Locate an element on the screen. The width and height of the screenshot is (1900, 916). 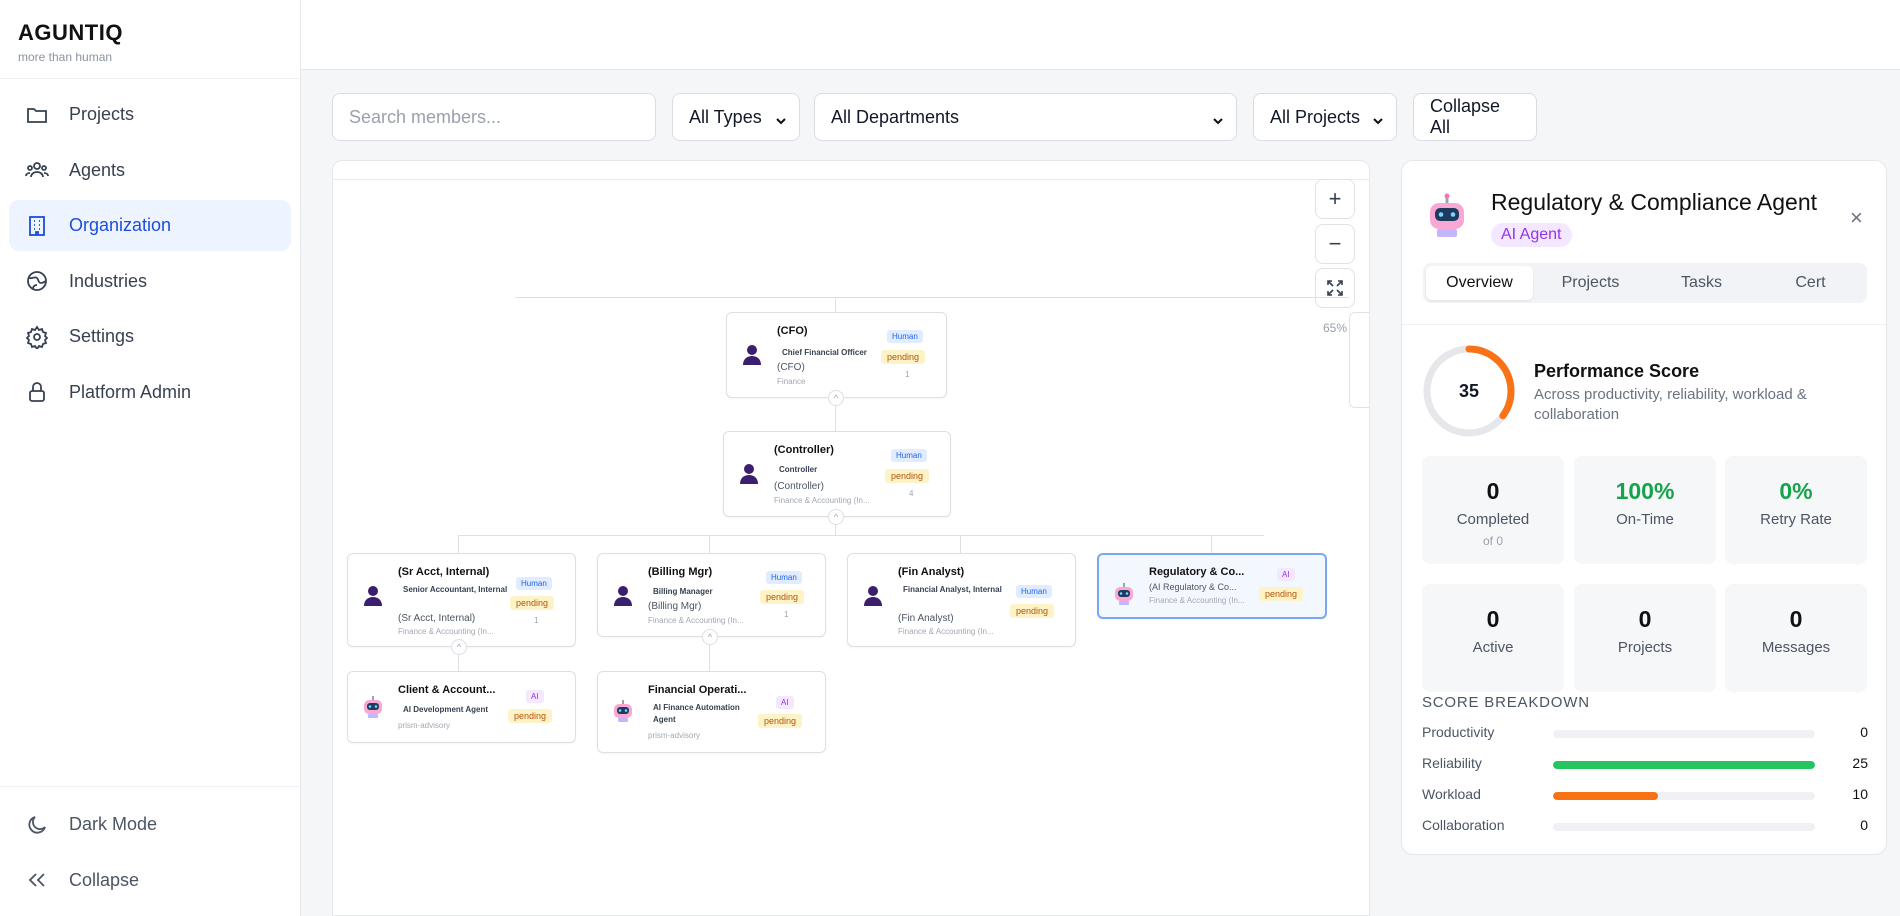
node-code: (CFO) is located at coordinates (791, 367).